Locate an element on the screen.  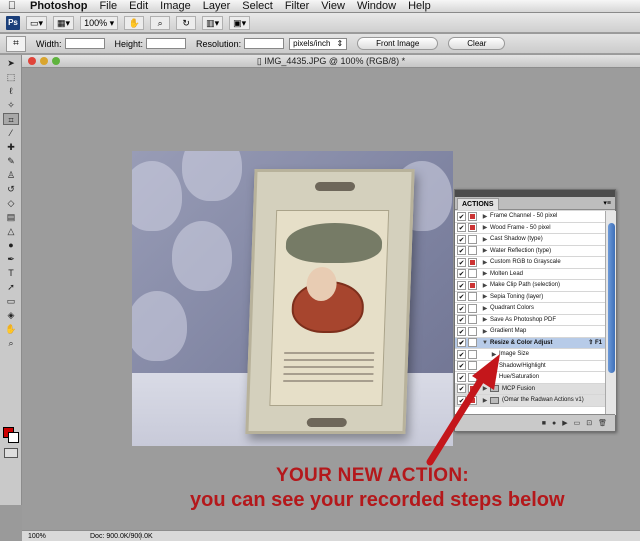
background-color-swatch is located at coordinates (13, 437).